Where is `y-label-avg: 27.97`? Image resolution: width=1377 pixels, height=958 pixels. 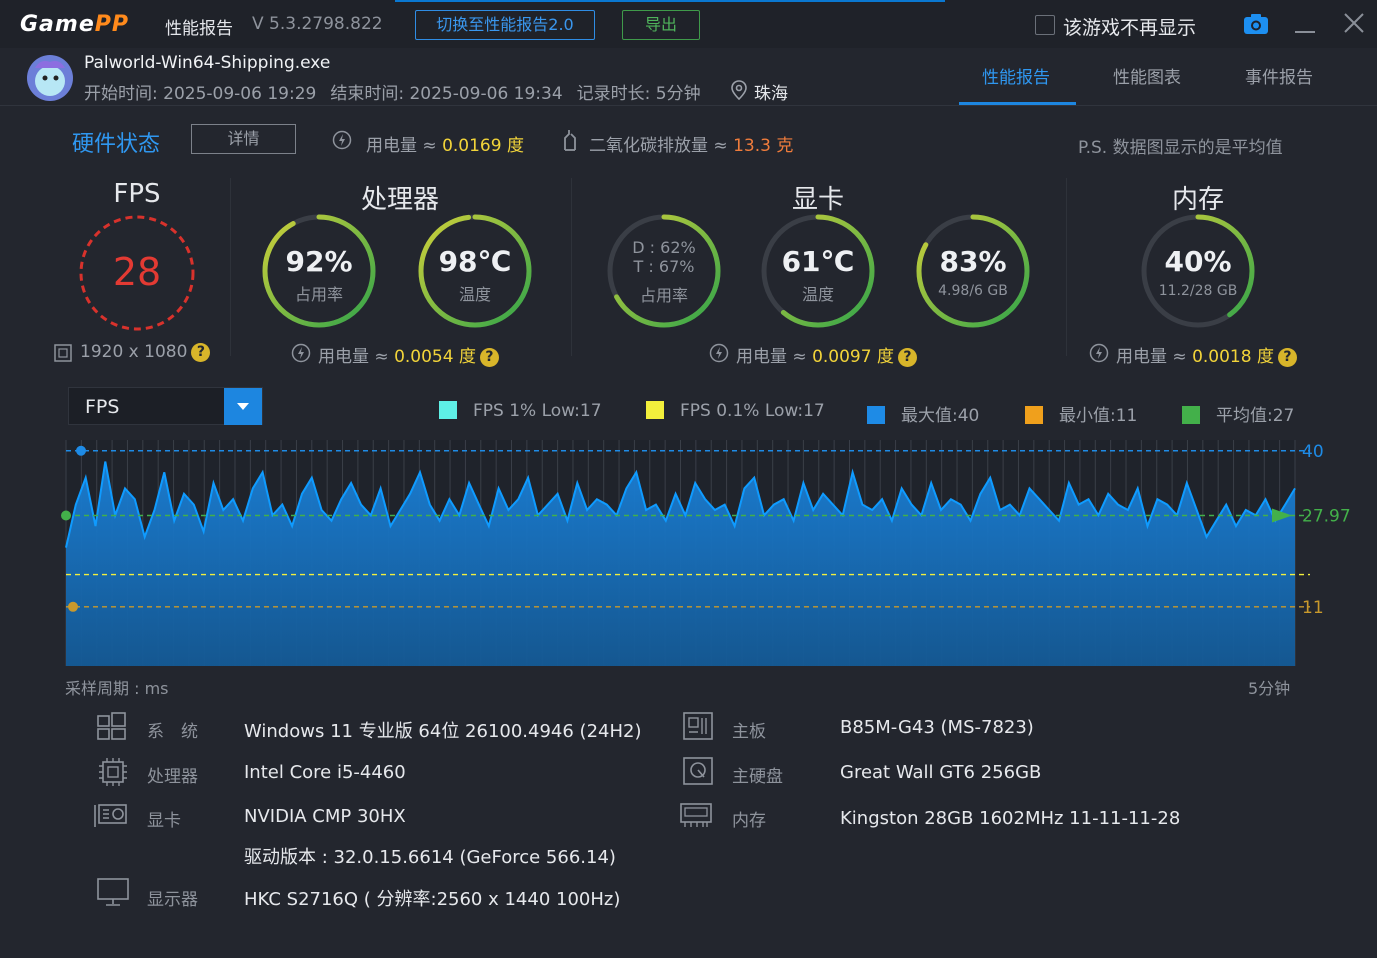 y-label-avg: 27.97 is located at coordinates (1326, 516).